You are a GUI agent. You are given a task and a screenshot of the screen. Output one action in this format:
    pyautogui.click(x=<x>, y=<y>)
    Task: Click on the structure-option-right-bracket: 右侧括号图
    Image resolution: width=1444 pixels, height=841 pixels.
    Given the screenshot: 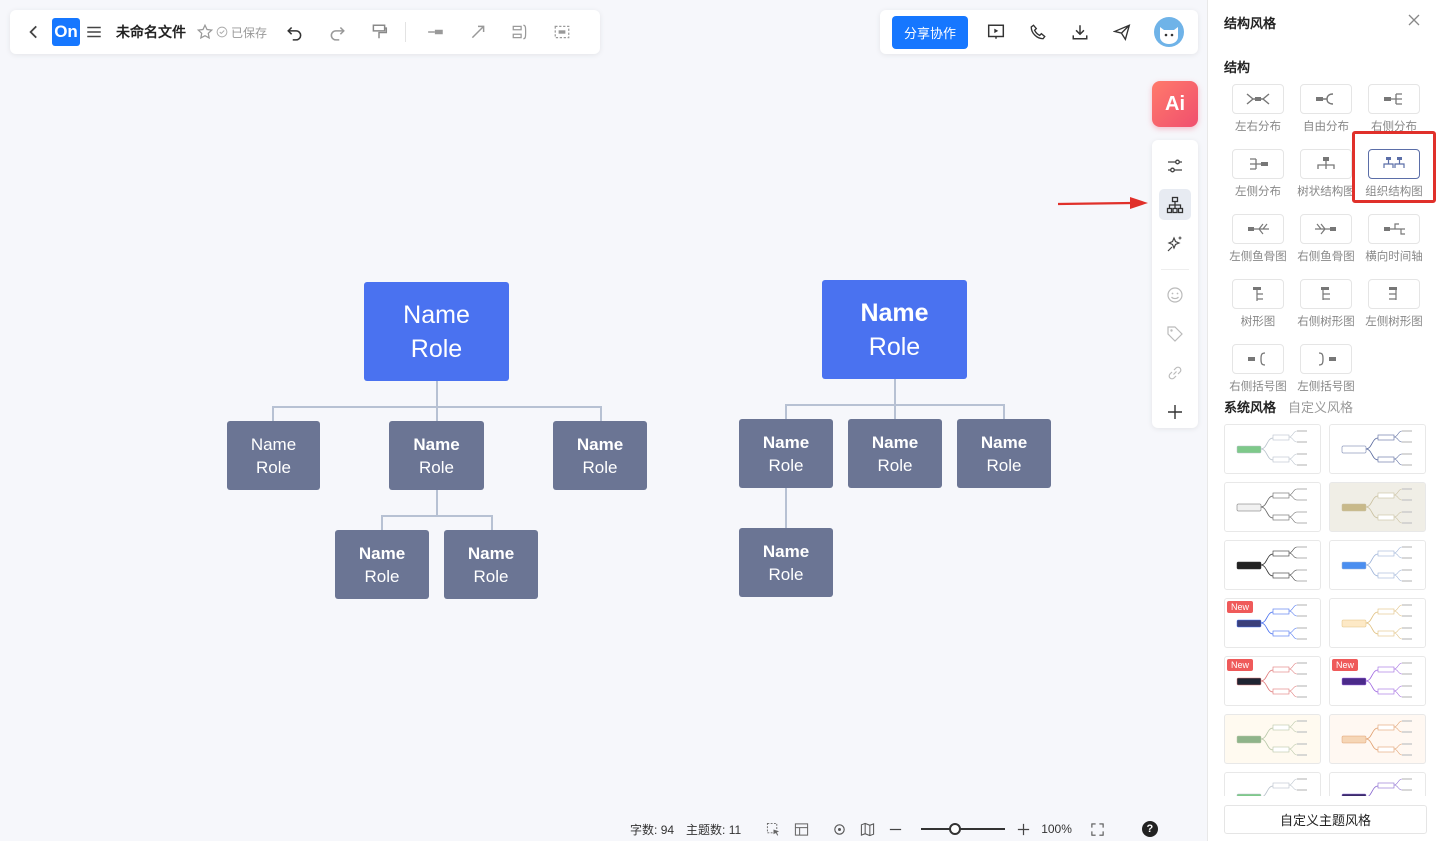 What is the action you would take?
    pyautogui.click(x=1258, y=369)
    